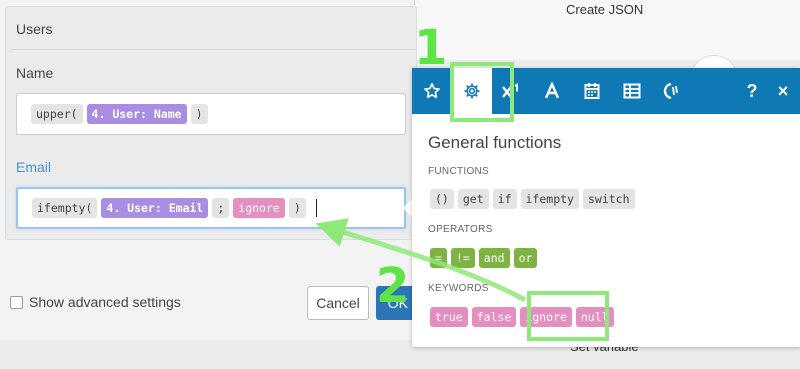 The image size is (800, 369). I want to click on highlight-ignore-keyword, so click(568, 316).